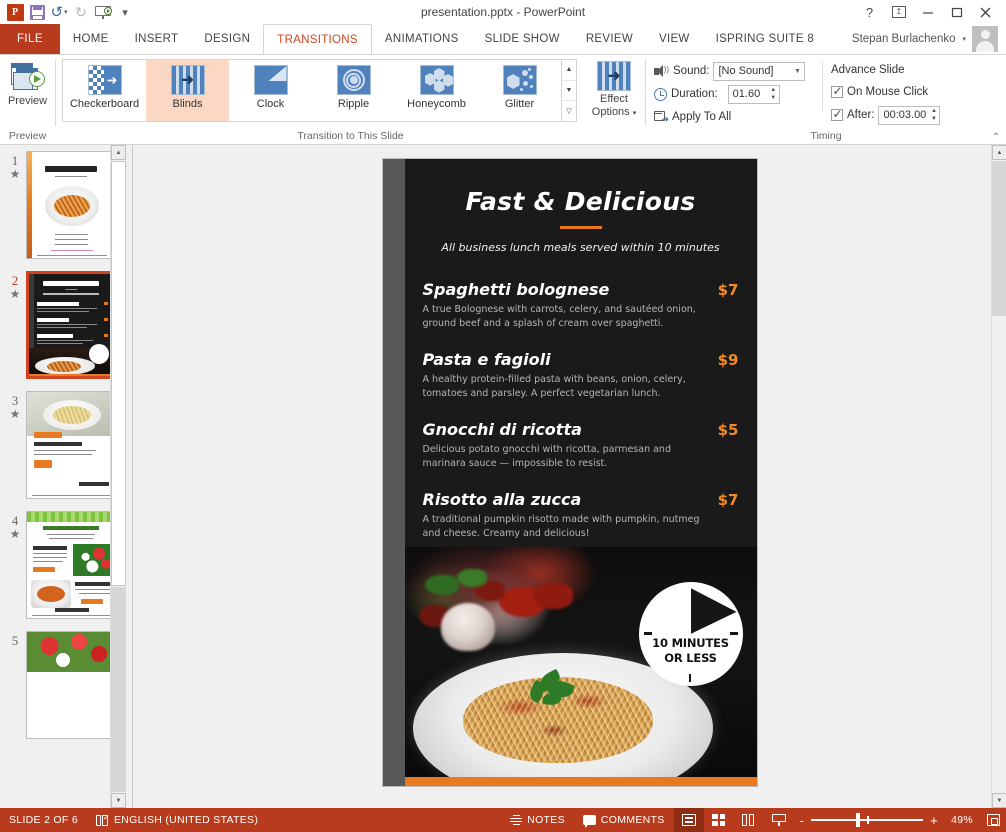 The height and width of the screenshot is (832, 1006). Describe the element at coordinates (91, 39) in the screenshot. I see `tab-home: HOME` at that location.